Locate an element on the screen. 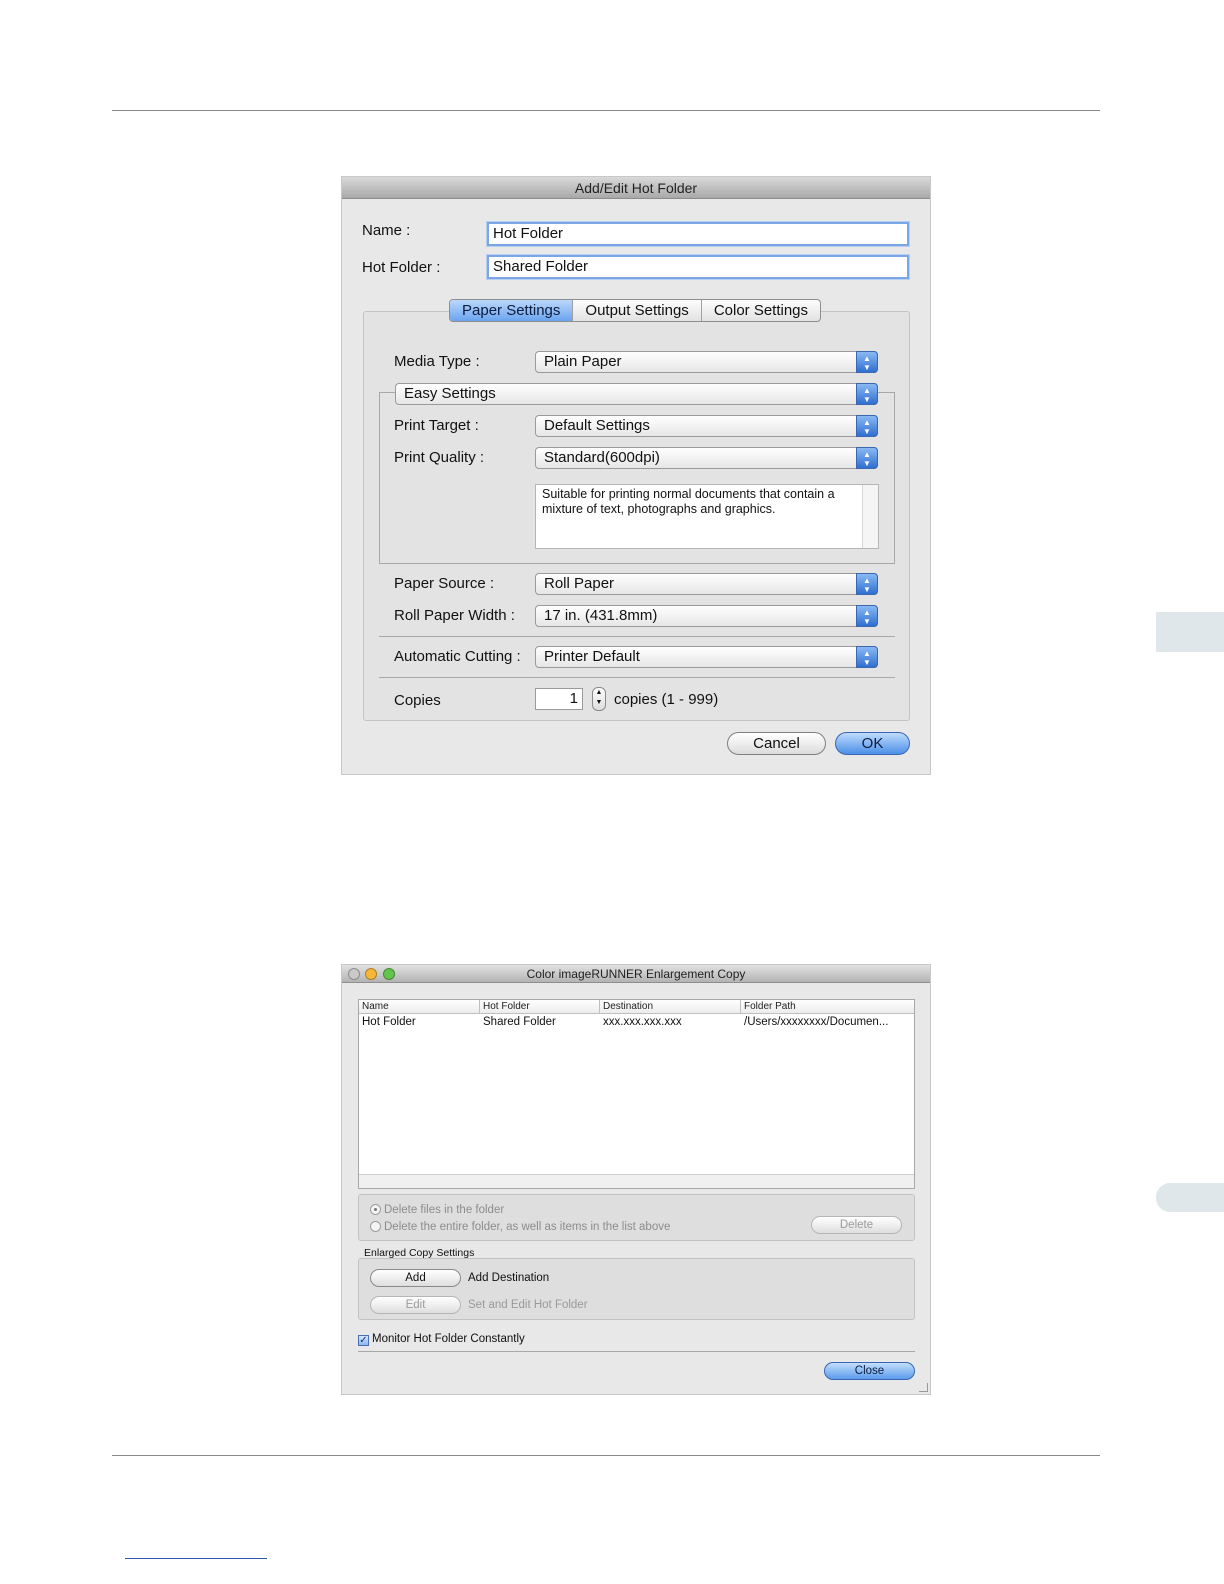 Image resolution: width=1224 pixels, height=1584 pixels. paper-source-value: Roll Paper is located at coordinates (579, 583).